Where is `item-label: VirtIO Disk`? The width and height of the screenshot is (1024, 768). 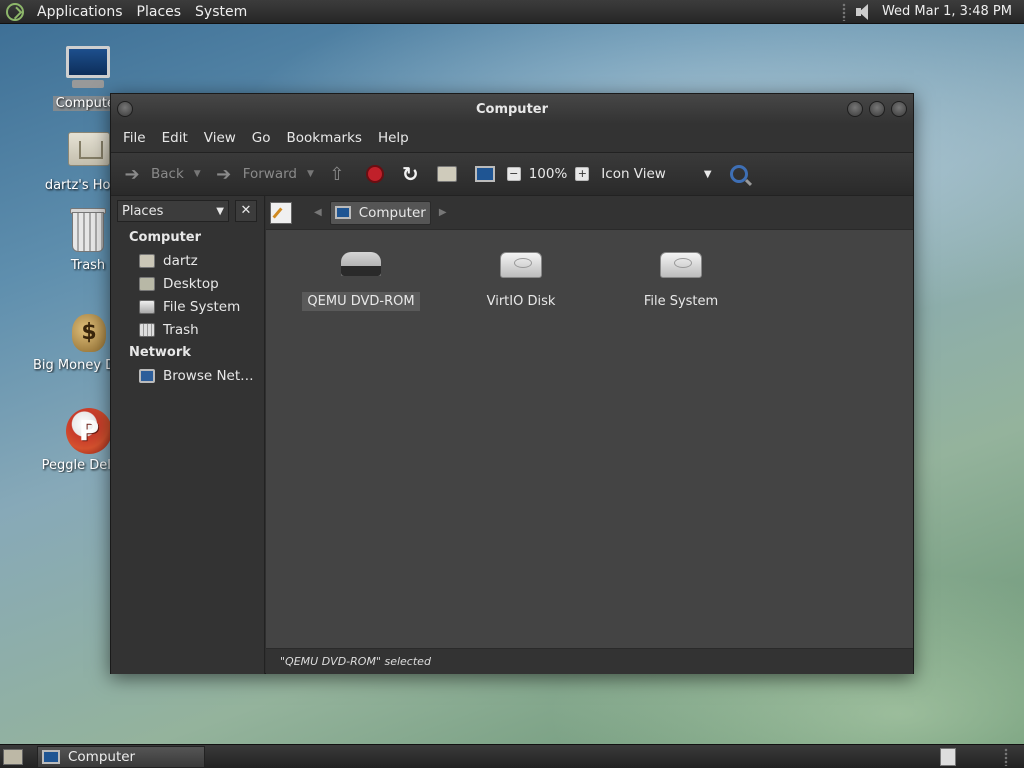
item-label: VirtIO Disk is located at coordinates (521, 301).